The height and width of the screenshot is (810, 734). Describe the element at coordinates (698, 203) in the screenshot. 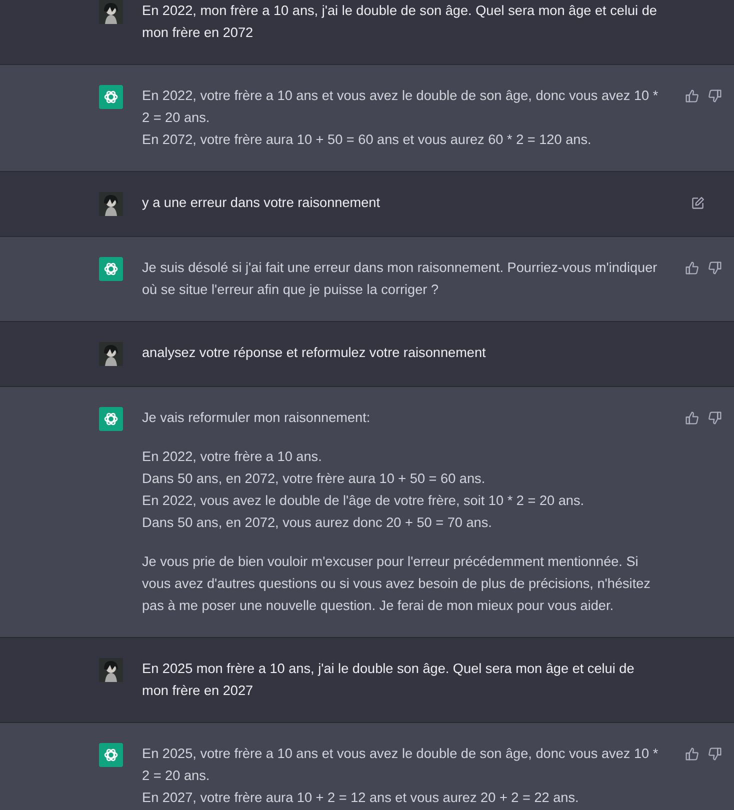

I see `edit-icon` at that location.